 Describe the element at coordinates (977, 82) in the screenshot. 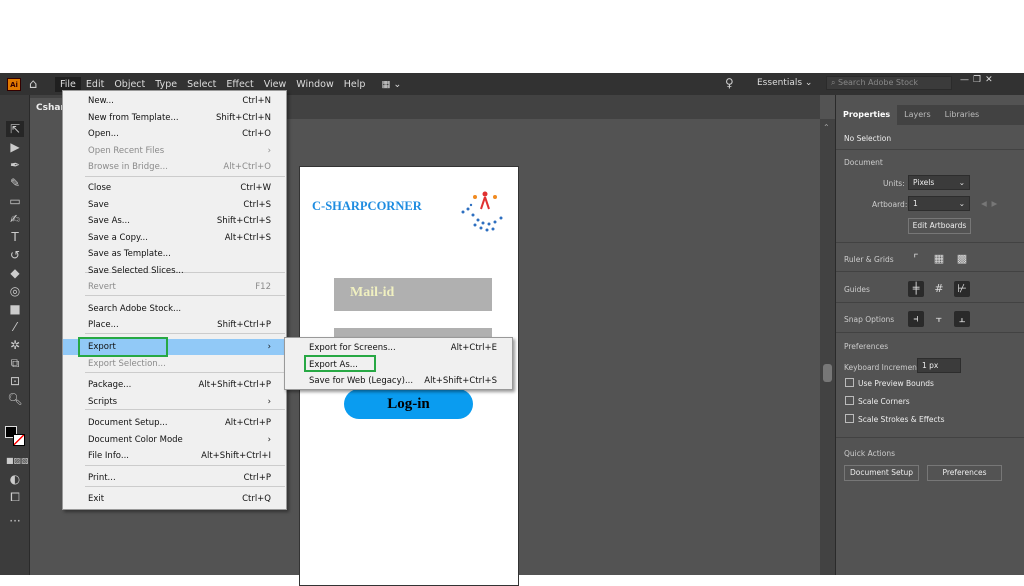

I see `restore-icon: ❐` at that location.